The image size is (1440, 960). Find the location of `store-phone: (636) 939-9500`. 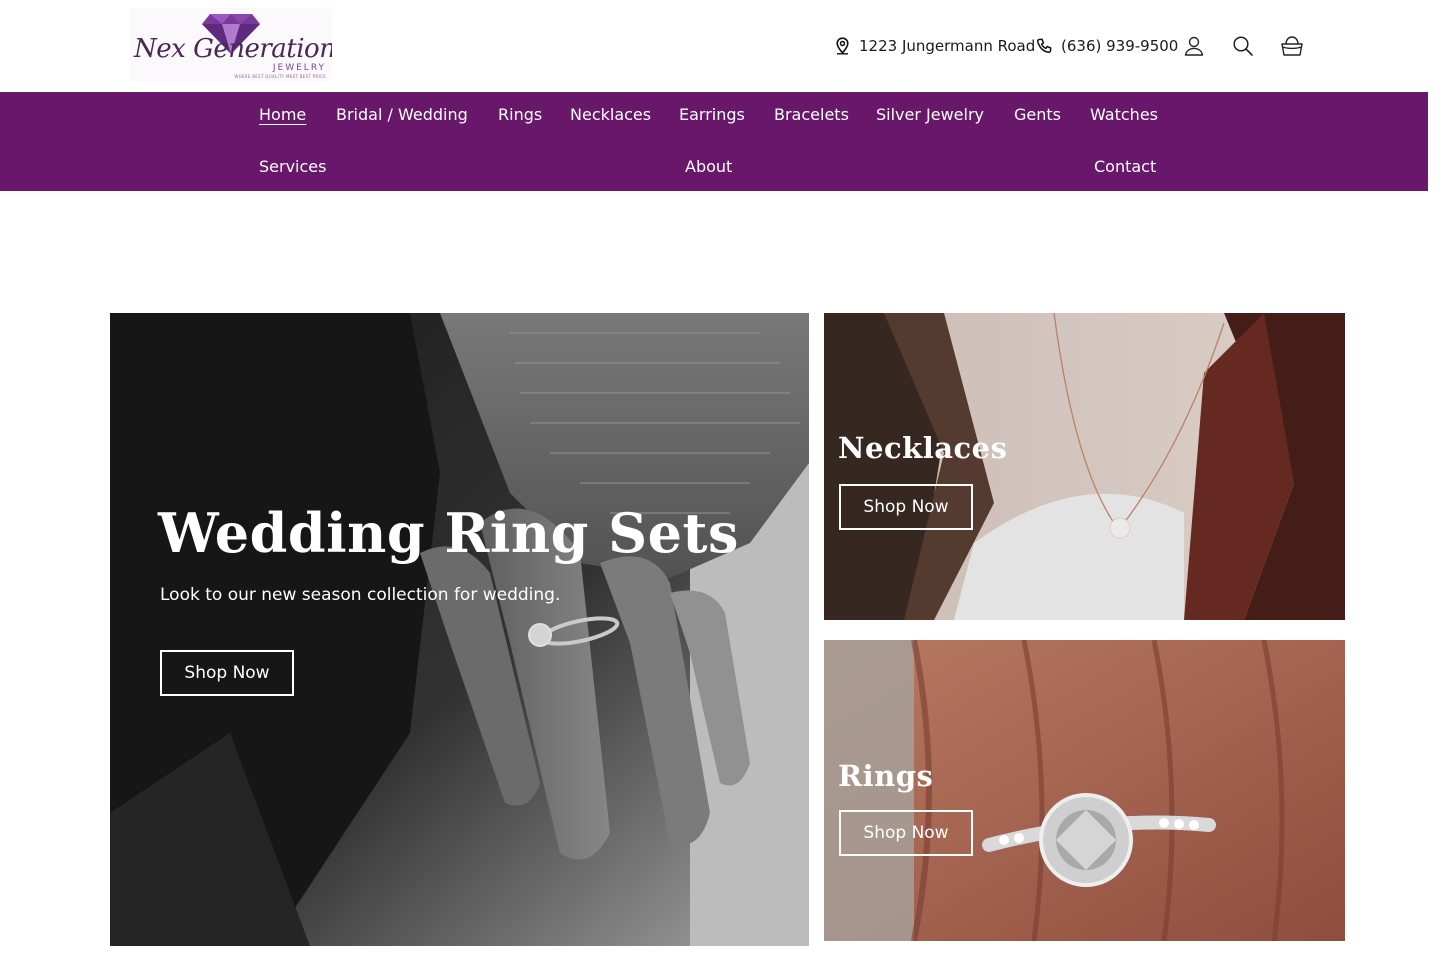

store-phone: (636) 939-9500 is located at coordinates (1107, 46).